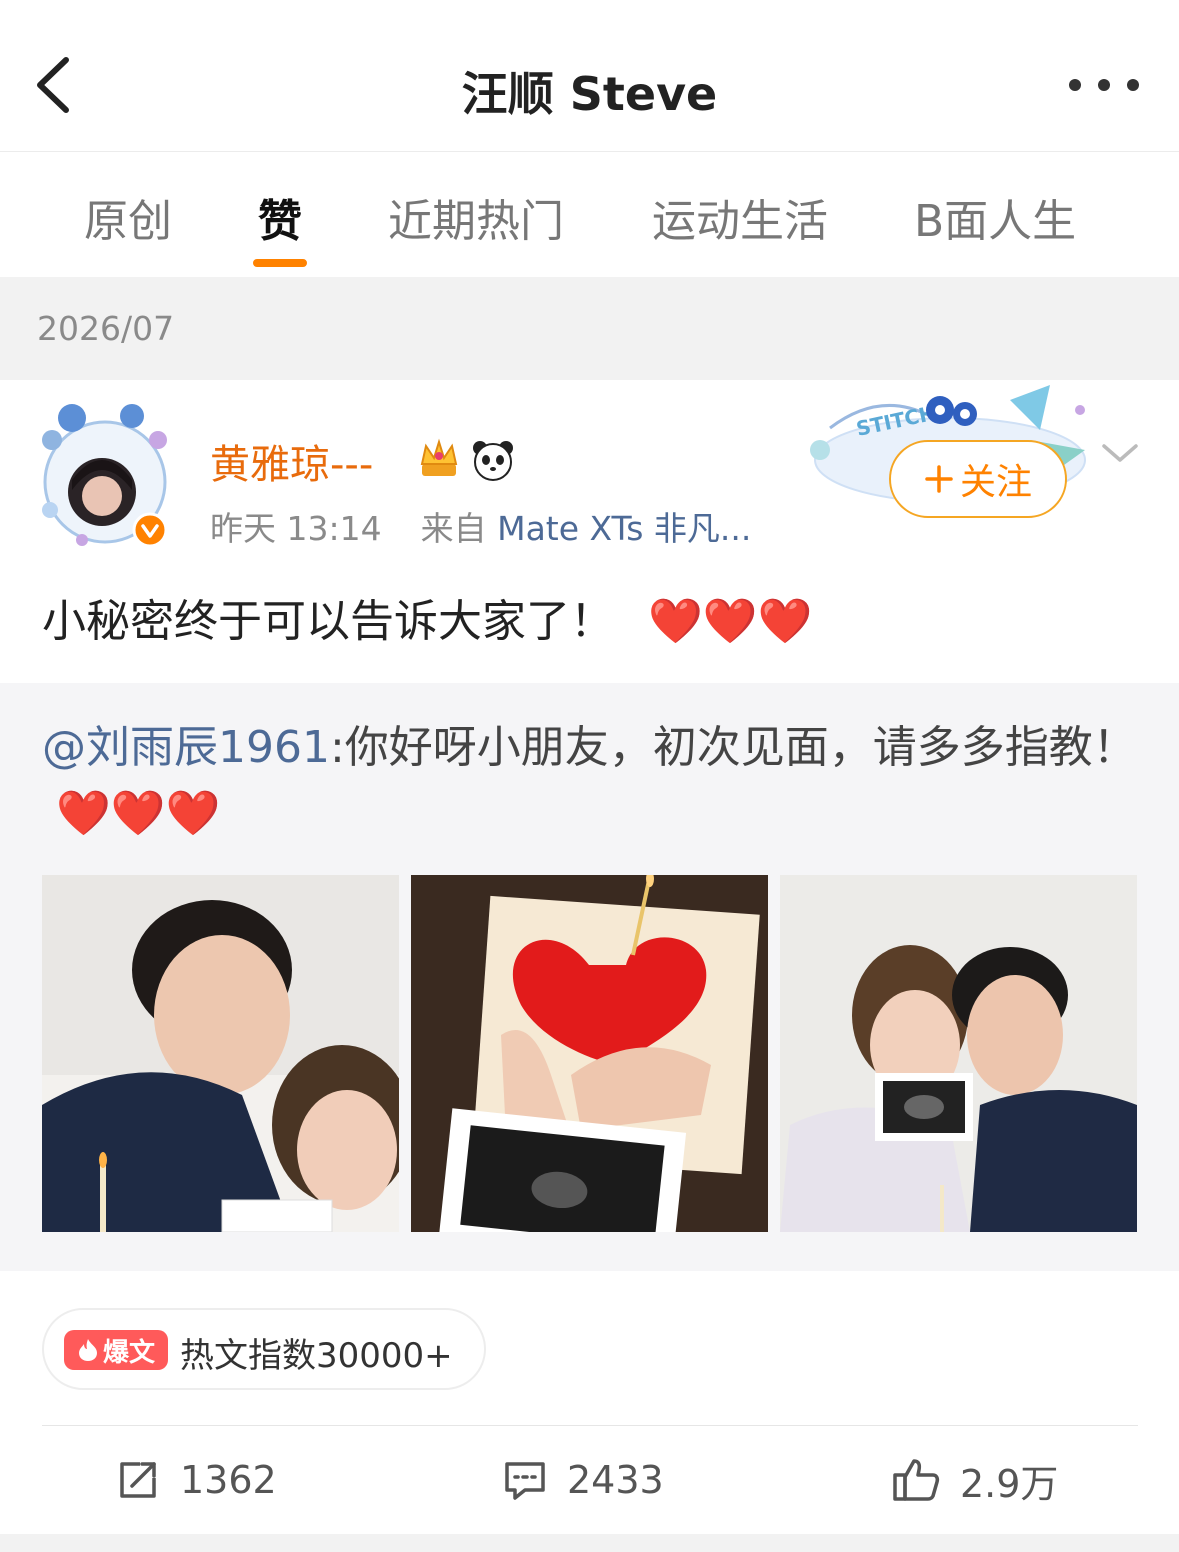  What do you see at coordinates (328, 621) in the screenshot?
I see `post-text: 小秘密终于可以告诉大家了！` at bounding box center [328, 621].